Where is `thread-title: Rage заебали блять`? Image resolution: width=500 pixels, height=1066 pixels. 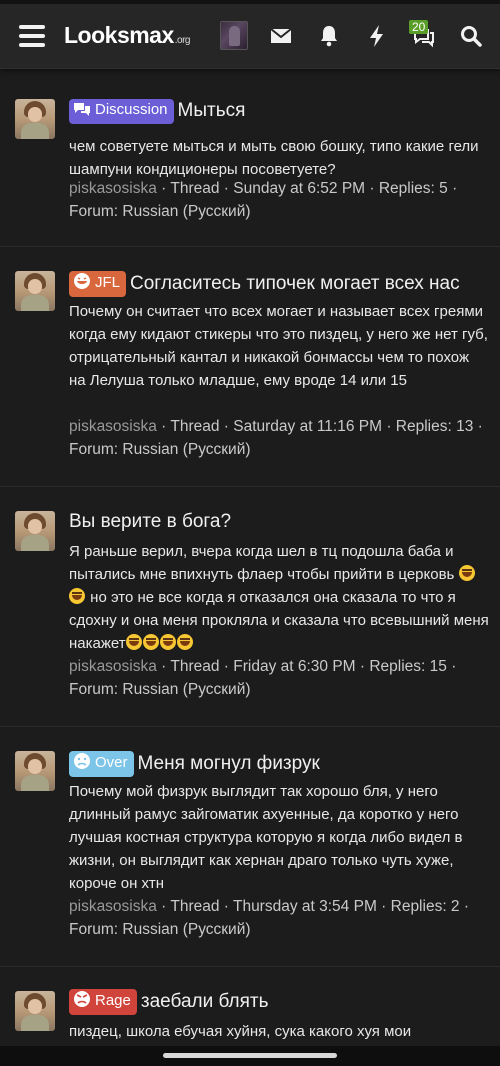
thread-title: Rage заебали блять is located at coordinates (169, 1002).